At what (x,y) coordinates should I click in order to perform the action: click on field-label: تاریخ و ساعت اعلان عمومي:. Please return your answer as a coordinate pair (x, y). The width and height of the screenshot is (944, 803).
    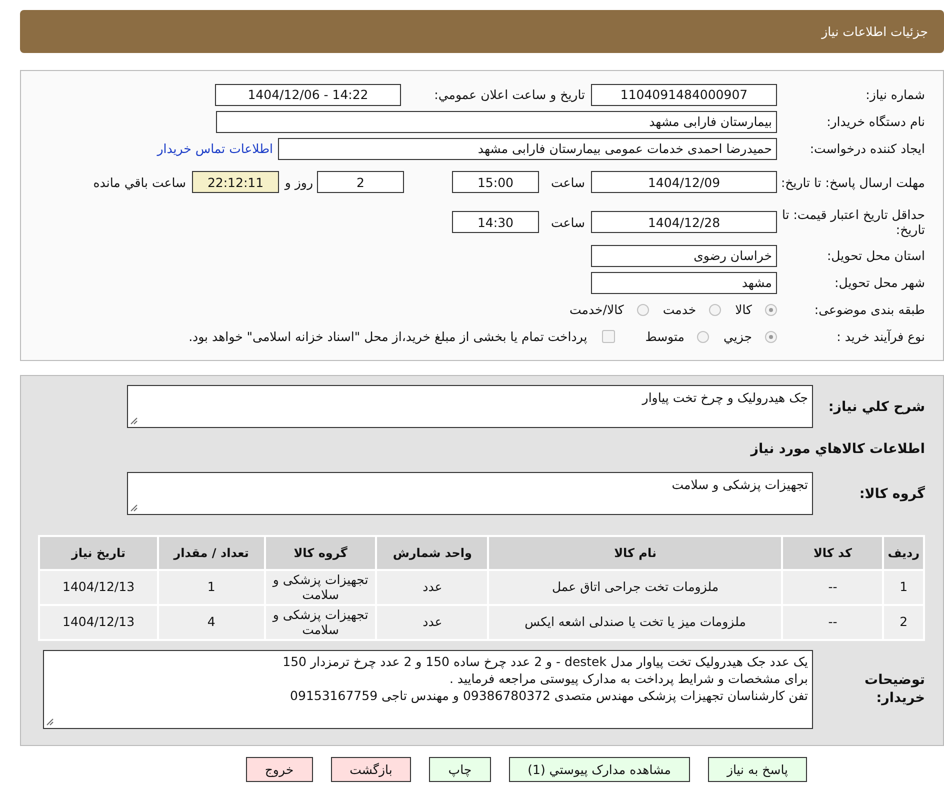
    Looking at the image, I should click on (509, 94).